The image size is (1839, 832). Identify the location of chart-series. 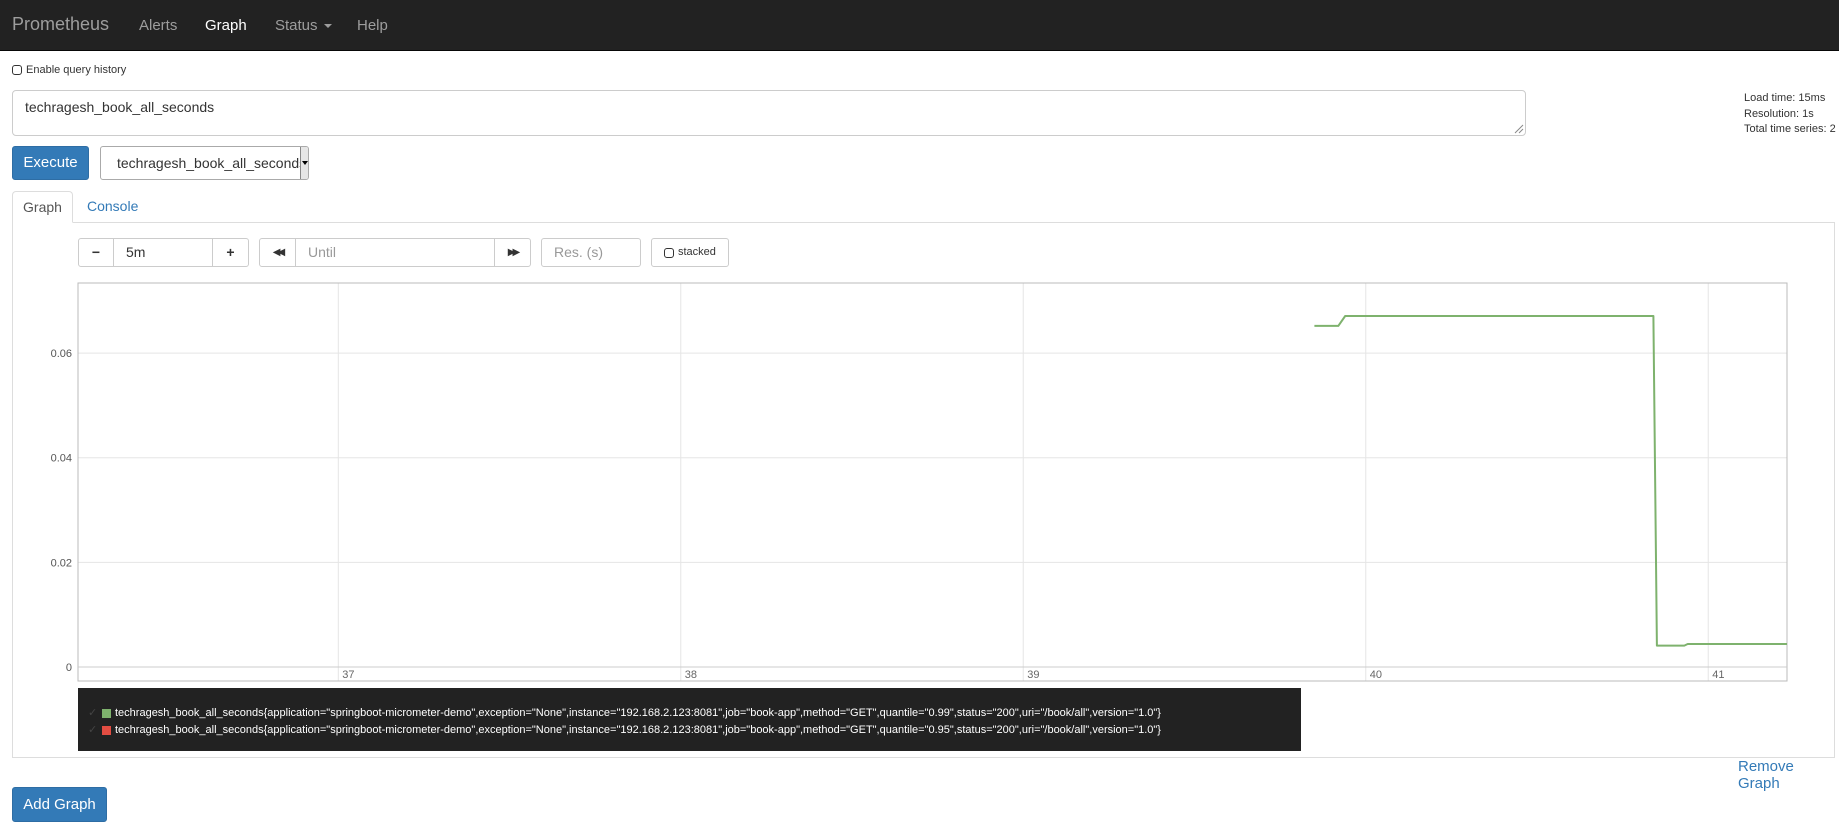
(1550, 481).